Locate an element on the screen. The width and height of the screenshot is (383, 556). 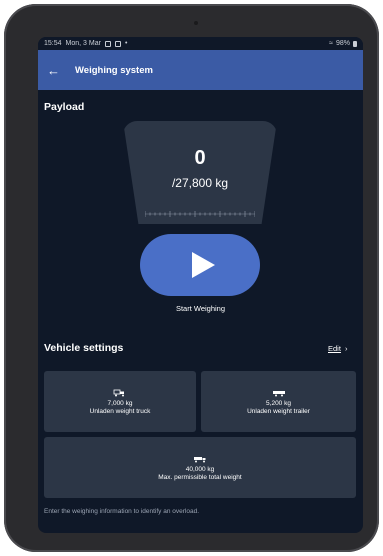
front-camera is located at coordinates (196, 23).